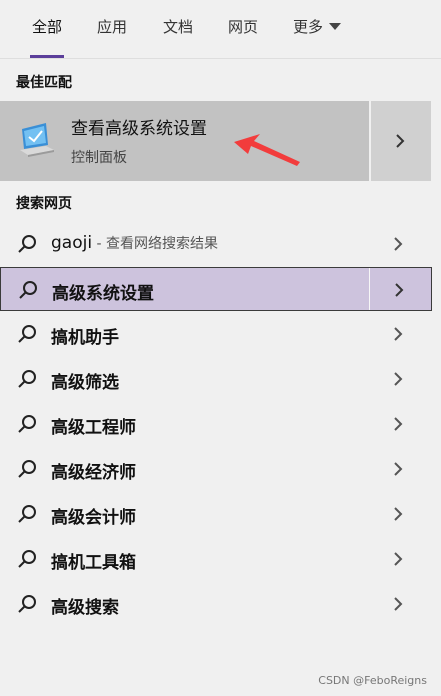 The height and width of the screenshot is (696, 441). I want to click on suggestion-label: 高级搜索, so click(85, 608).